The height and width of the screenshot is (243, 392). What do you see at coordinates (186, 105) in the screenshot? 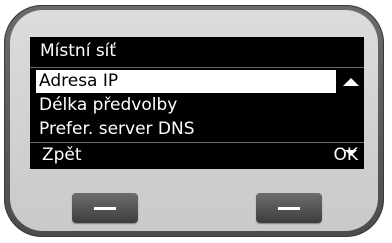
I see `menu-item-delka-predvolby: Délka předvolby` at bounding box center [186, 105].